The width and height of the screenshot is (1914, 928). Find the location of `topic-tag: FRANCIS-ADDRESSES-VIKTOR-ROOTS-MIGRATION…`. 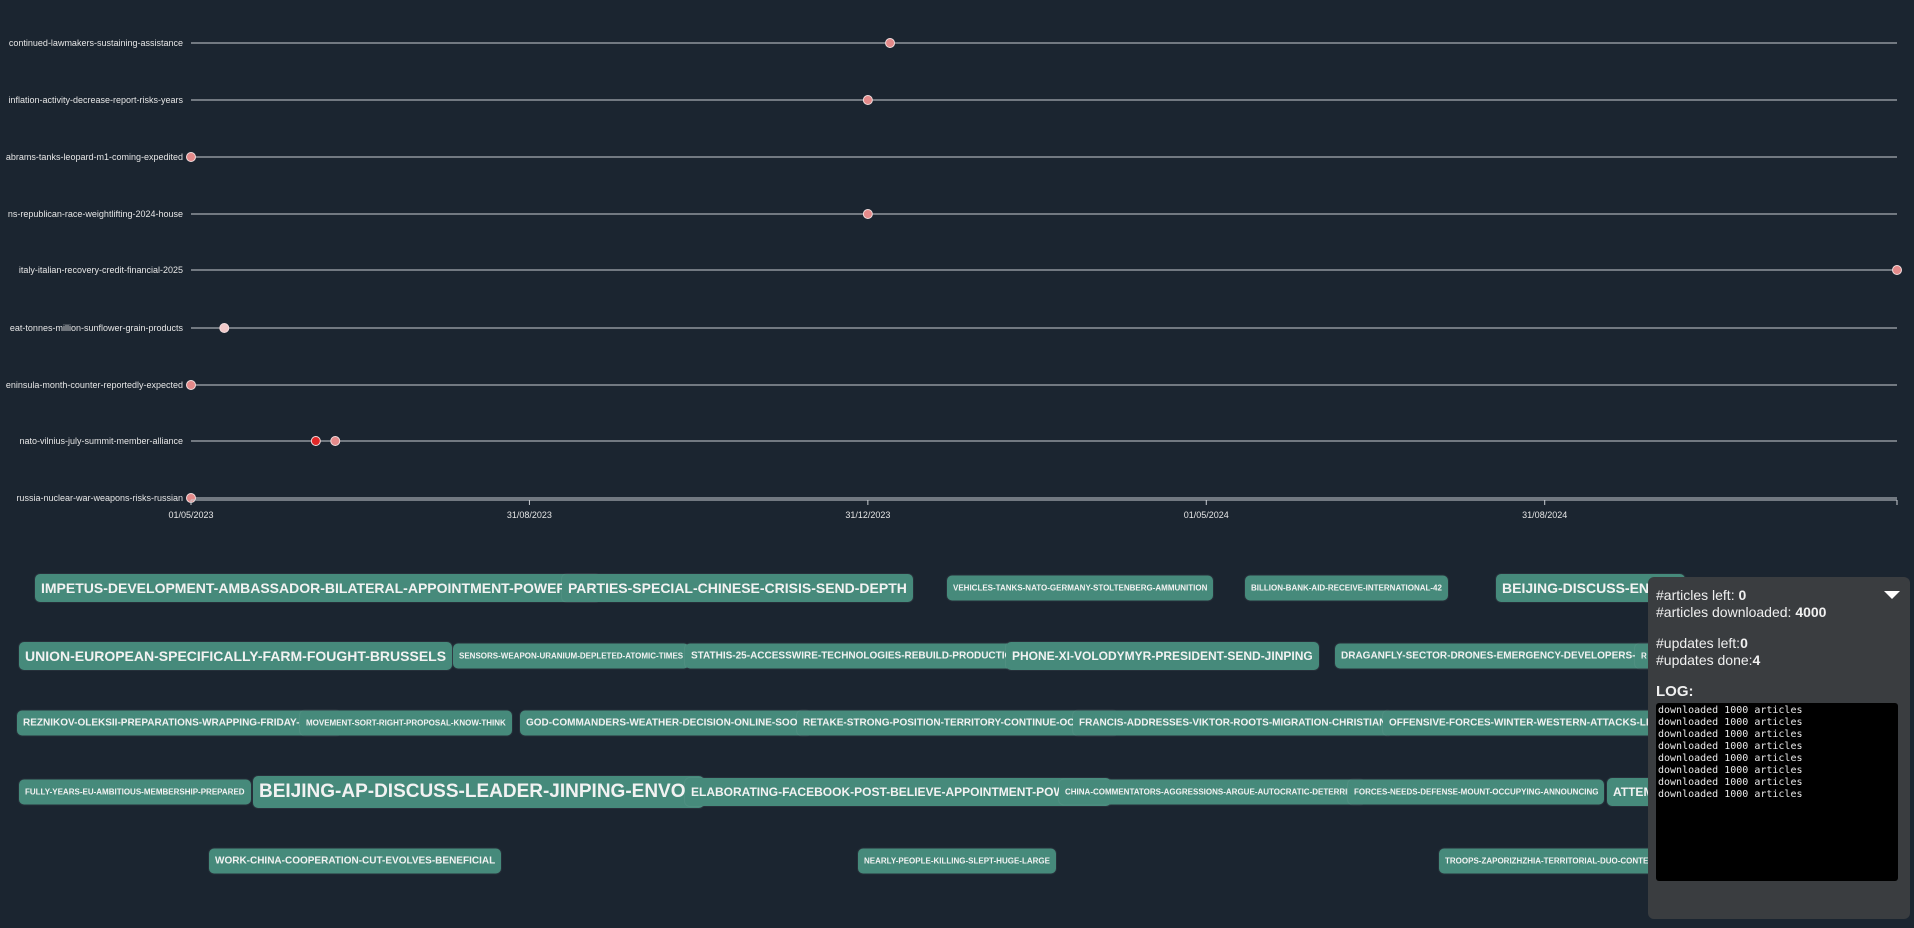

topic-tag: FRANCIS-ADDRESSES-VIKTOR-ROOTS-MIGRATION… is located at coordinates (1233, 723).